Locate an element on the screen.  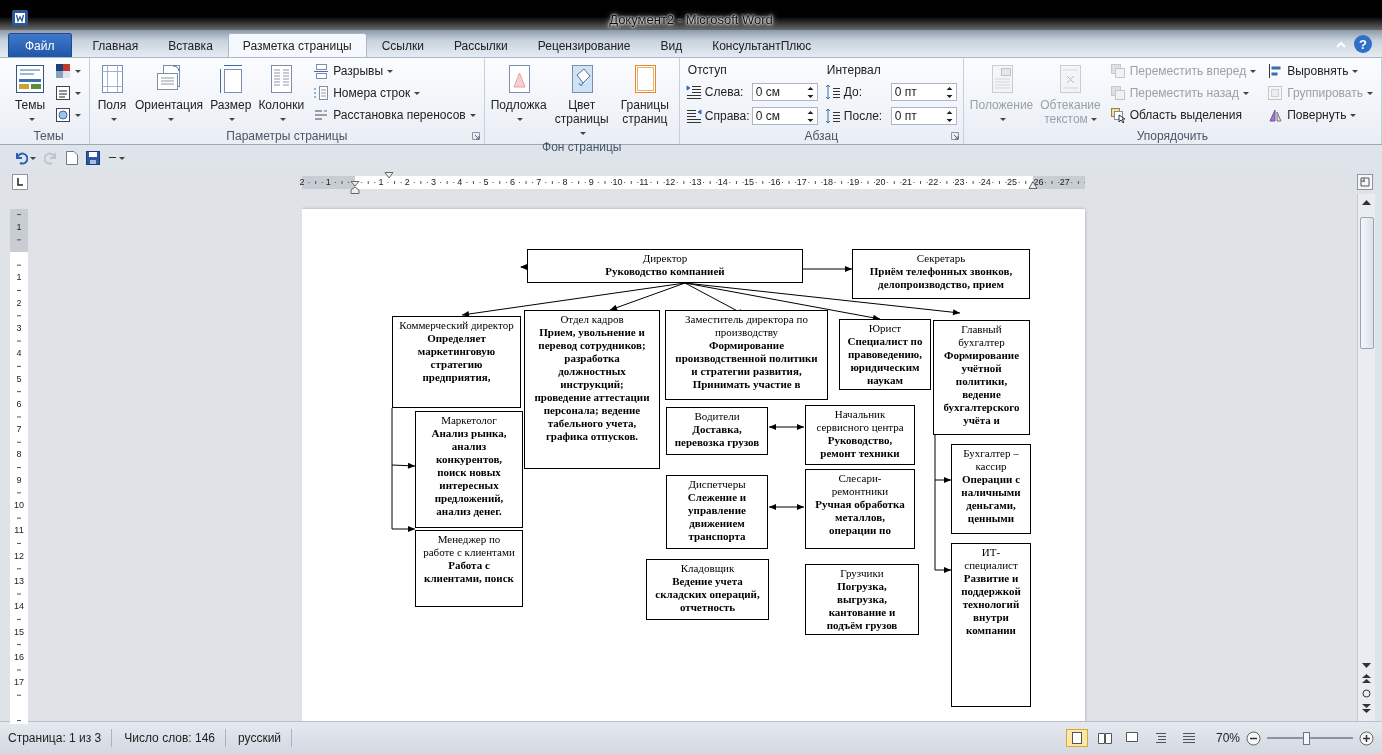
rotate-icon is located at coordinates (1275, 115).